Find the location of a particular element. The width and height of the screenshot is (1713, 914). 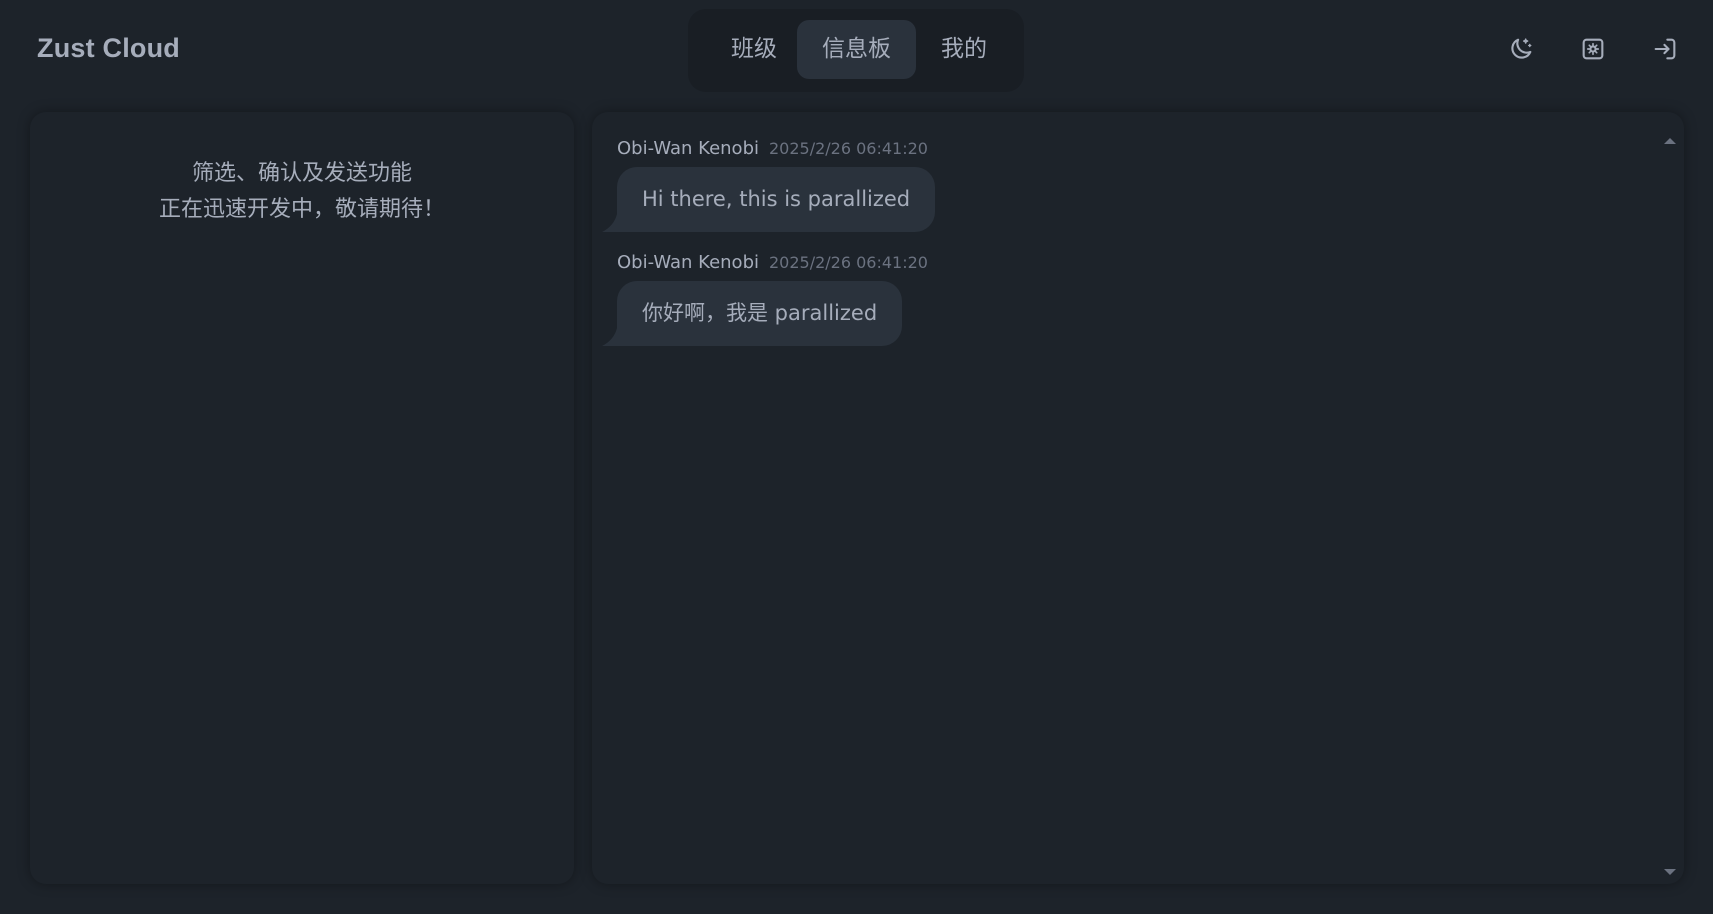

message-text: Hi there, this is parallized is located at coordinates (776, 199).